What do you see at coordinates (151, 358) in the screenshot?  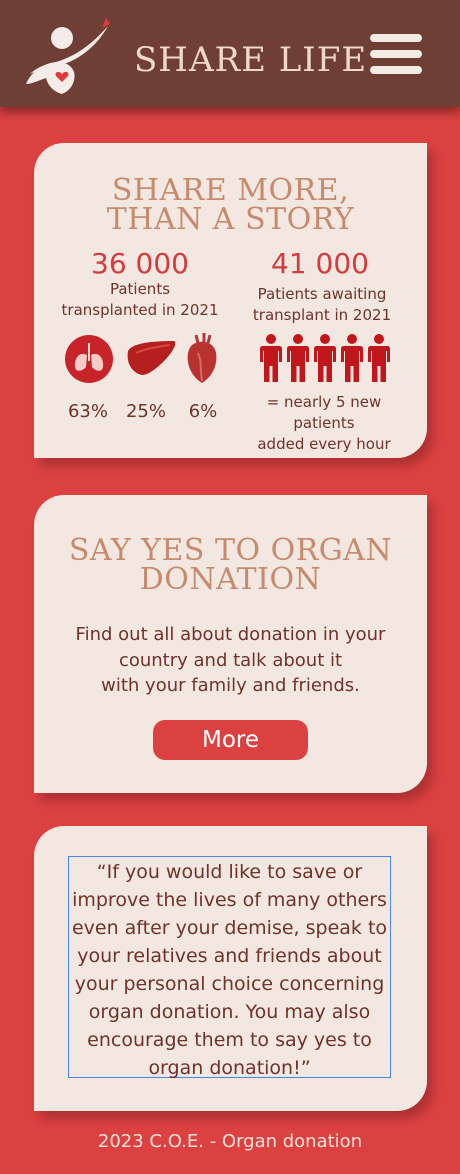 I see `liver-icon` at bounding box center [151, 358].